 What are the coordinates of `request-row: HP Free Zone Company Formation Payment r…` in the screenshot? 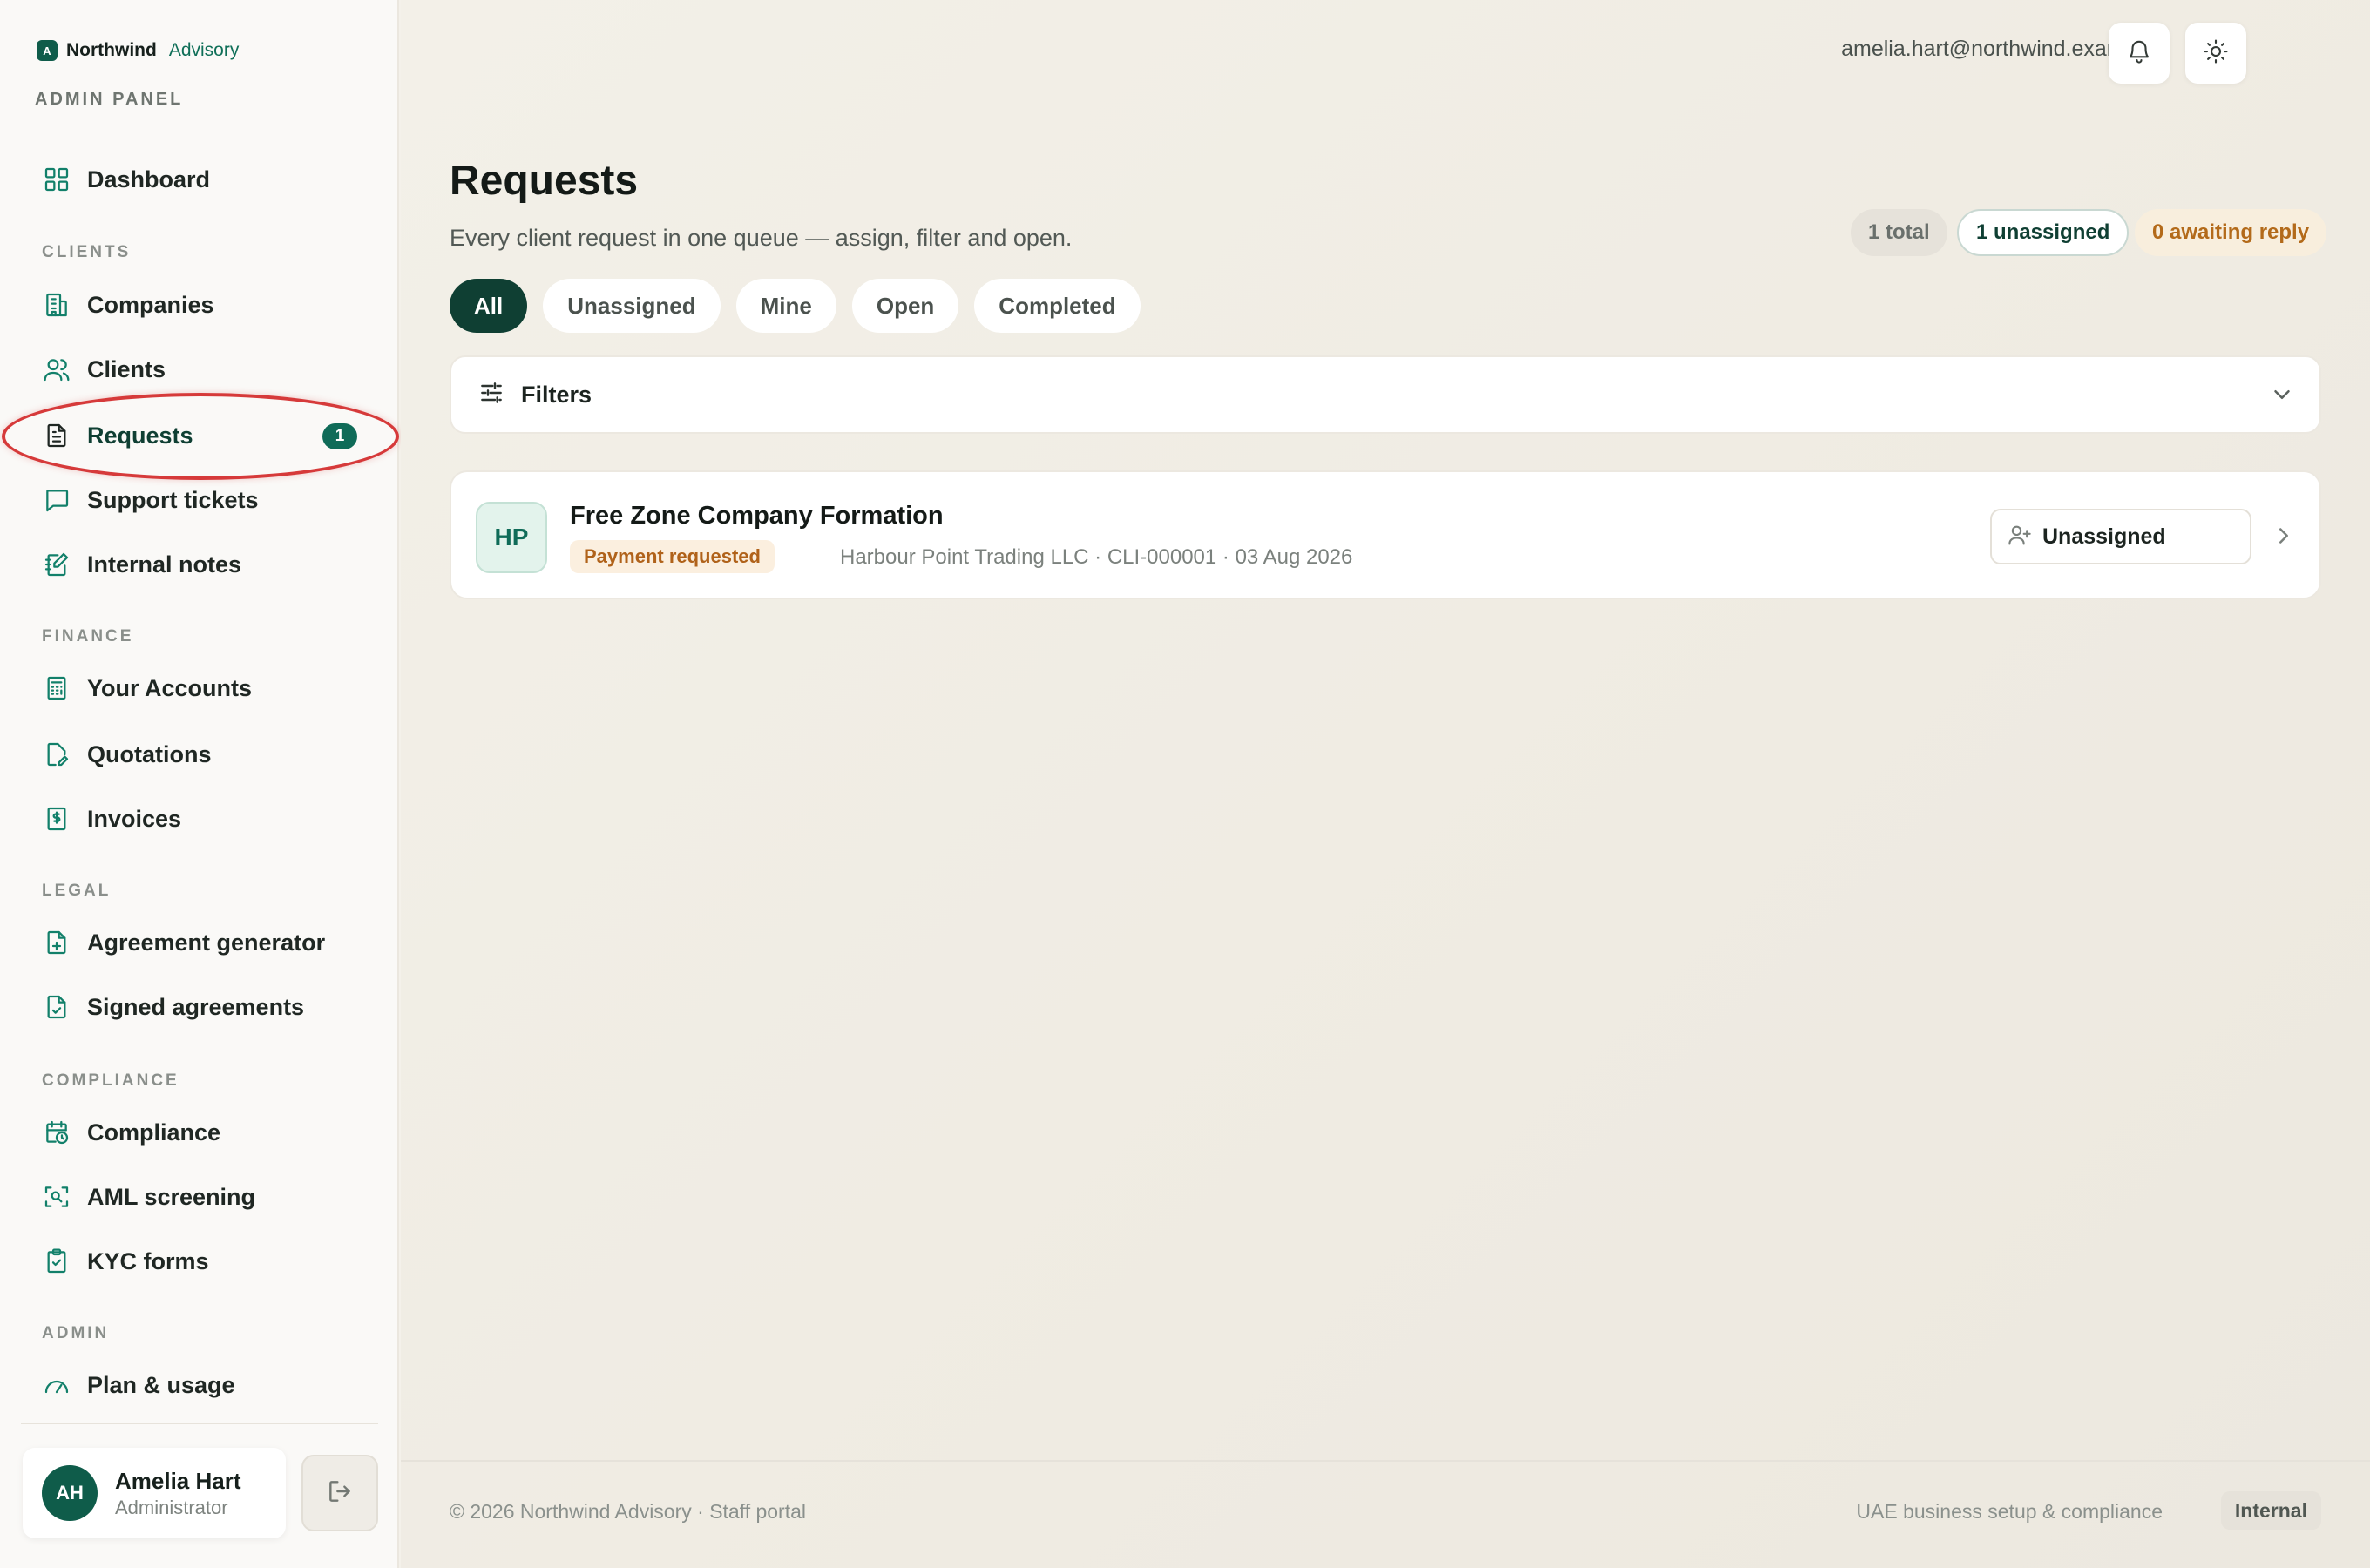 It's located at (1385, 534).